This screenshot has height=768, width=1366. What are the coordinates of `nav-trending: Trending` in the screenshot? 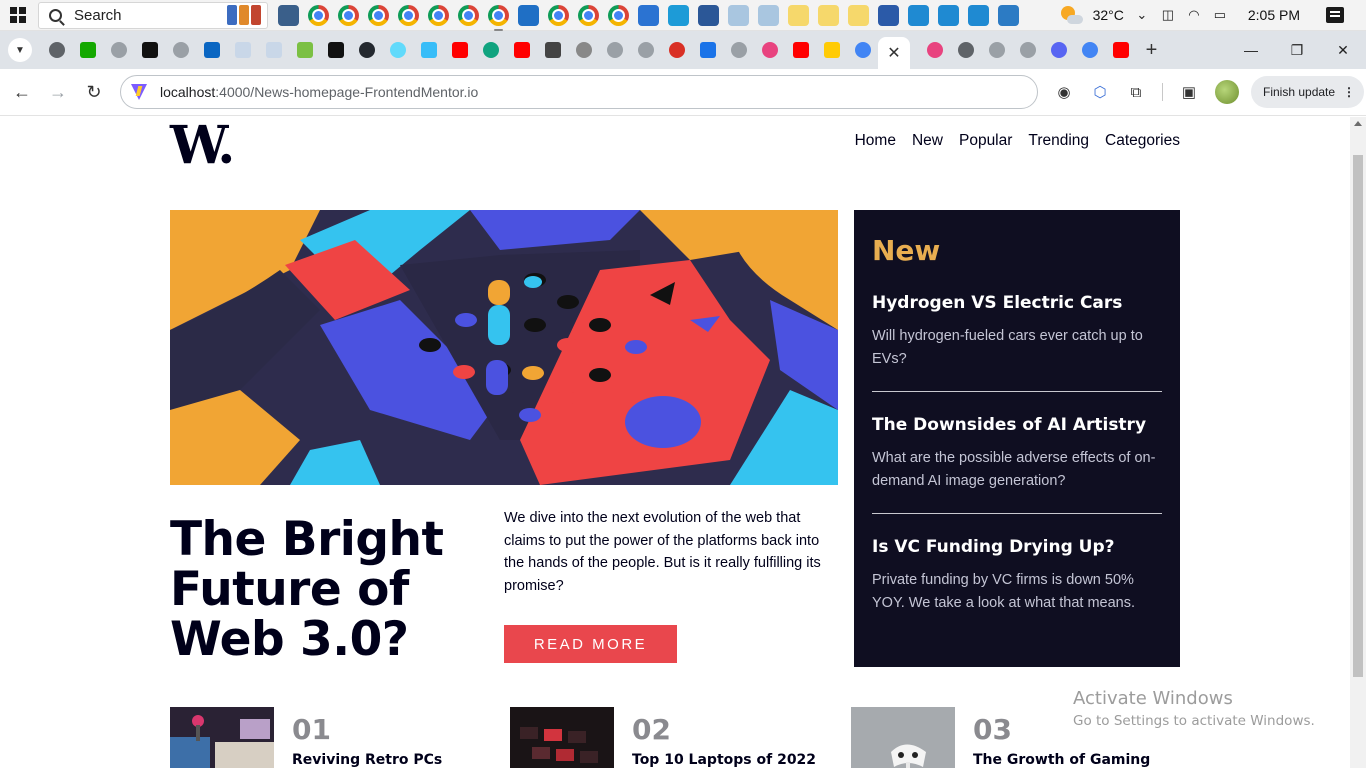 It's located at (1058, 141).